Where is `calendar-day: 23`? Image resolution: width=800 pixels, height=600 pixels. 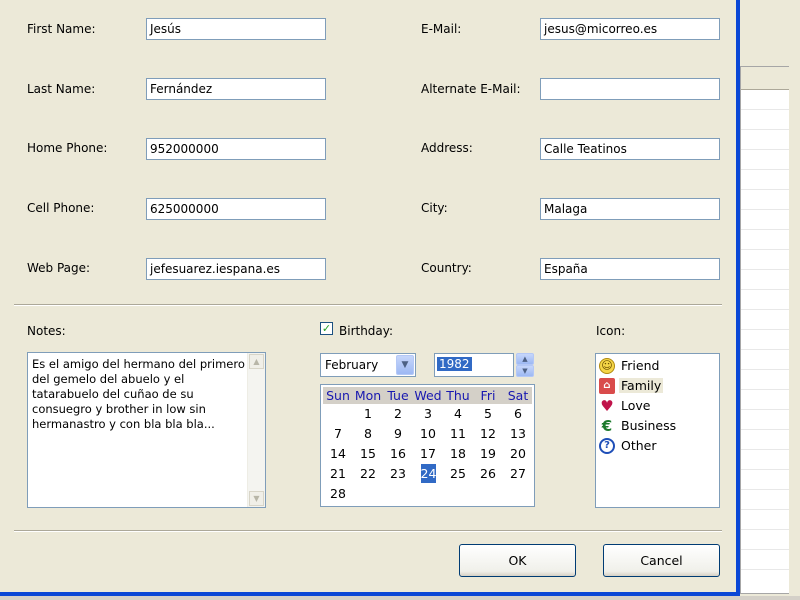 calendar-day: 23 is located at coordinates (398, 473).